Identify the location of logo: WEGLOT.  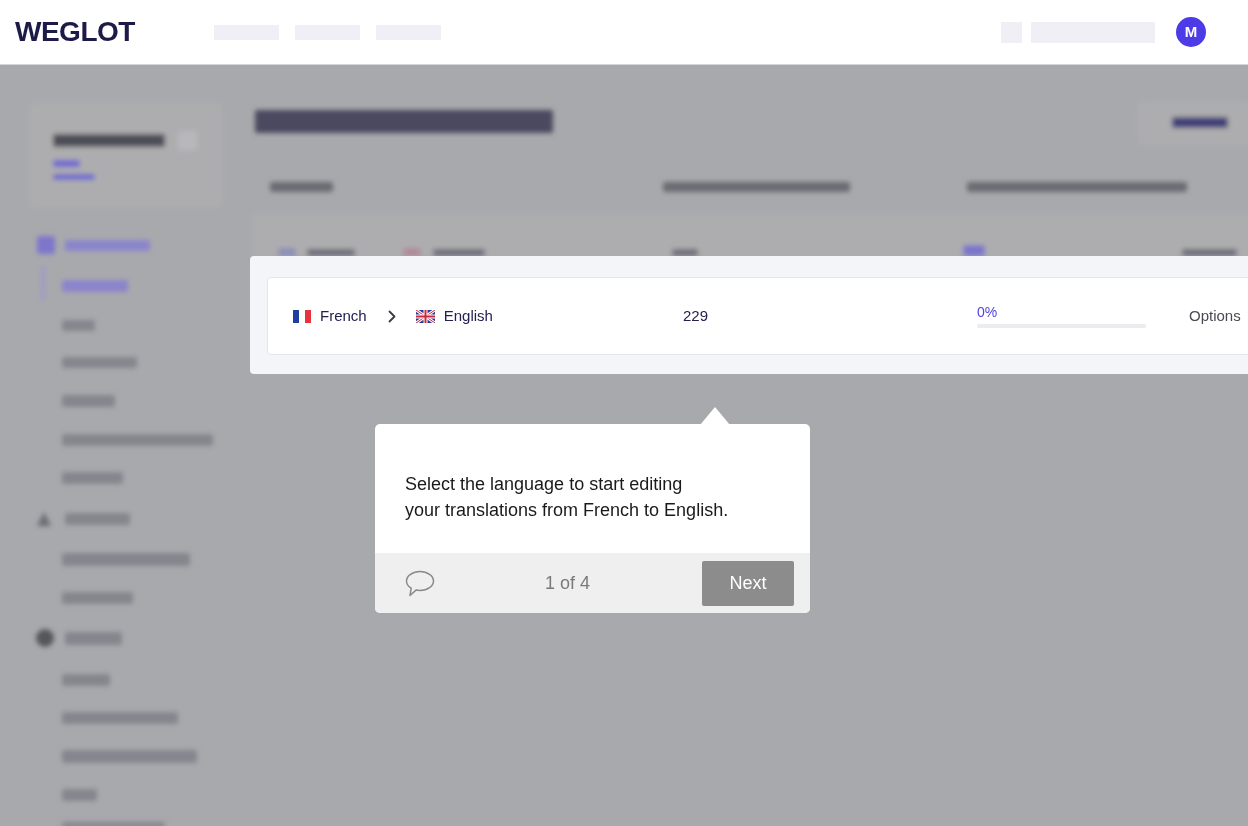
(75, 32).